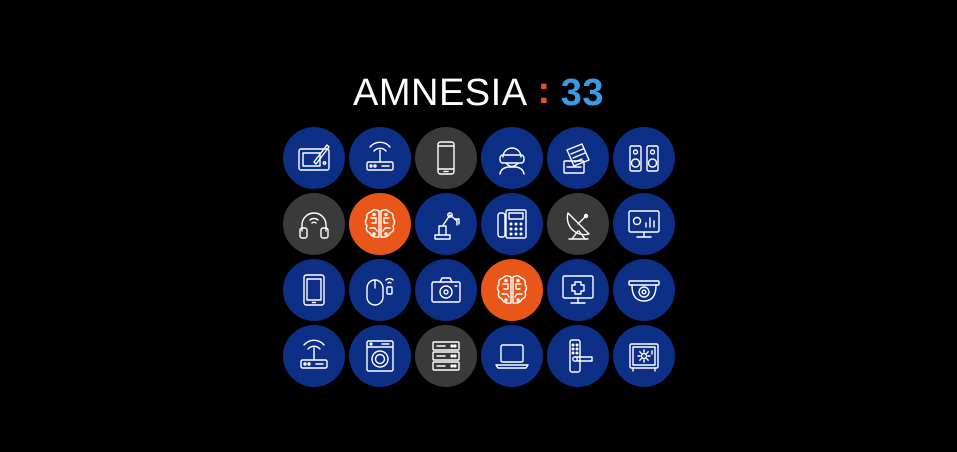 Image resolution: width=957 pixels, height=452 pixels. I want to click on logo-word: AMNESIA, so click(440, 93).